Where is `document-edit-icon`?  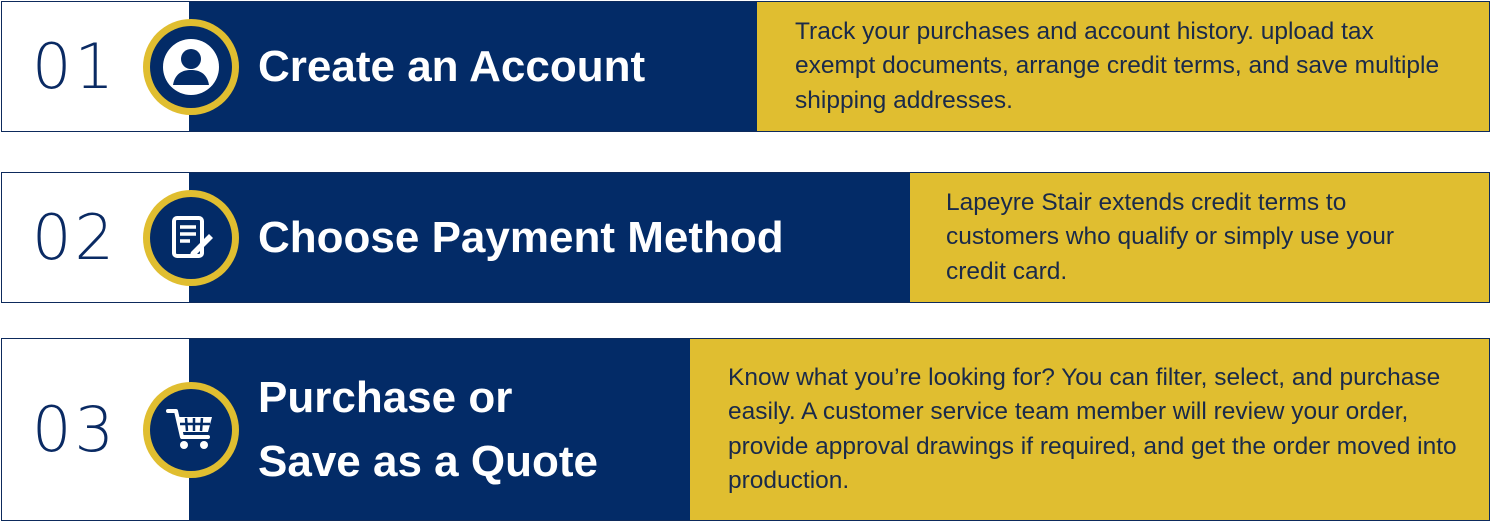 document-edit-icon is located at coordinates (192, 236).